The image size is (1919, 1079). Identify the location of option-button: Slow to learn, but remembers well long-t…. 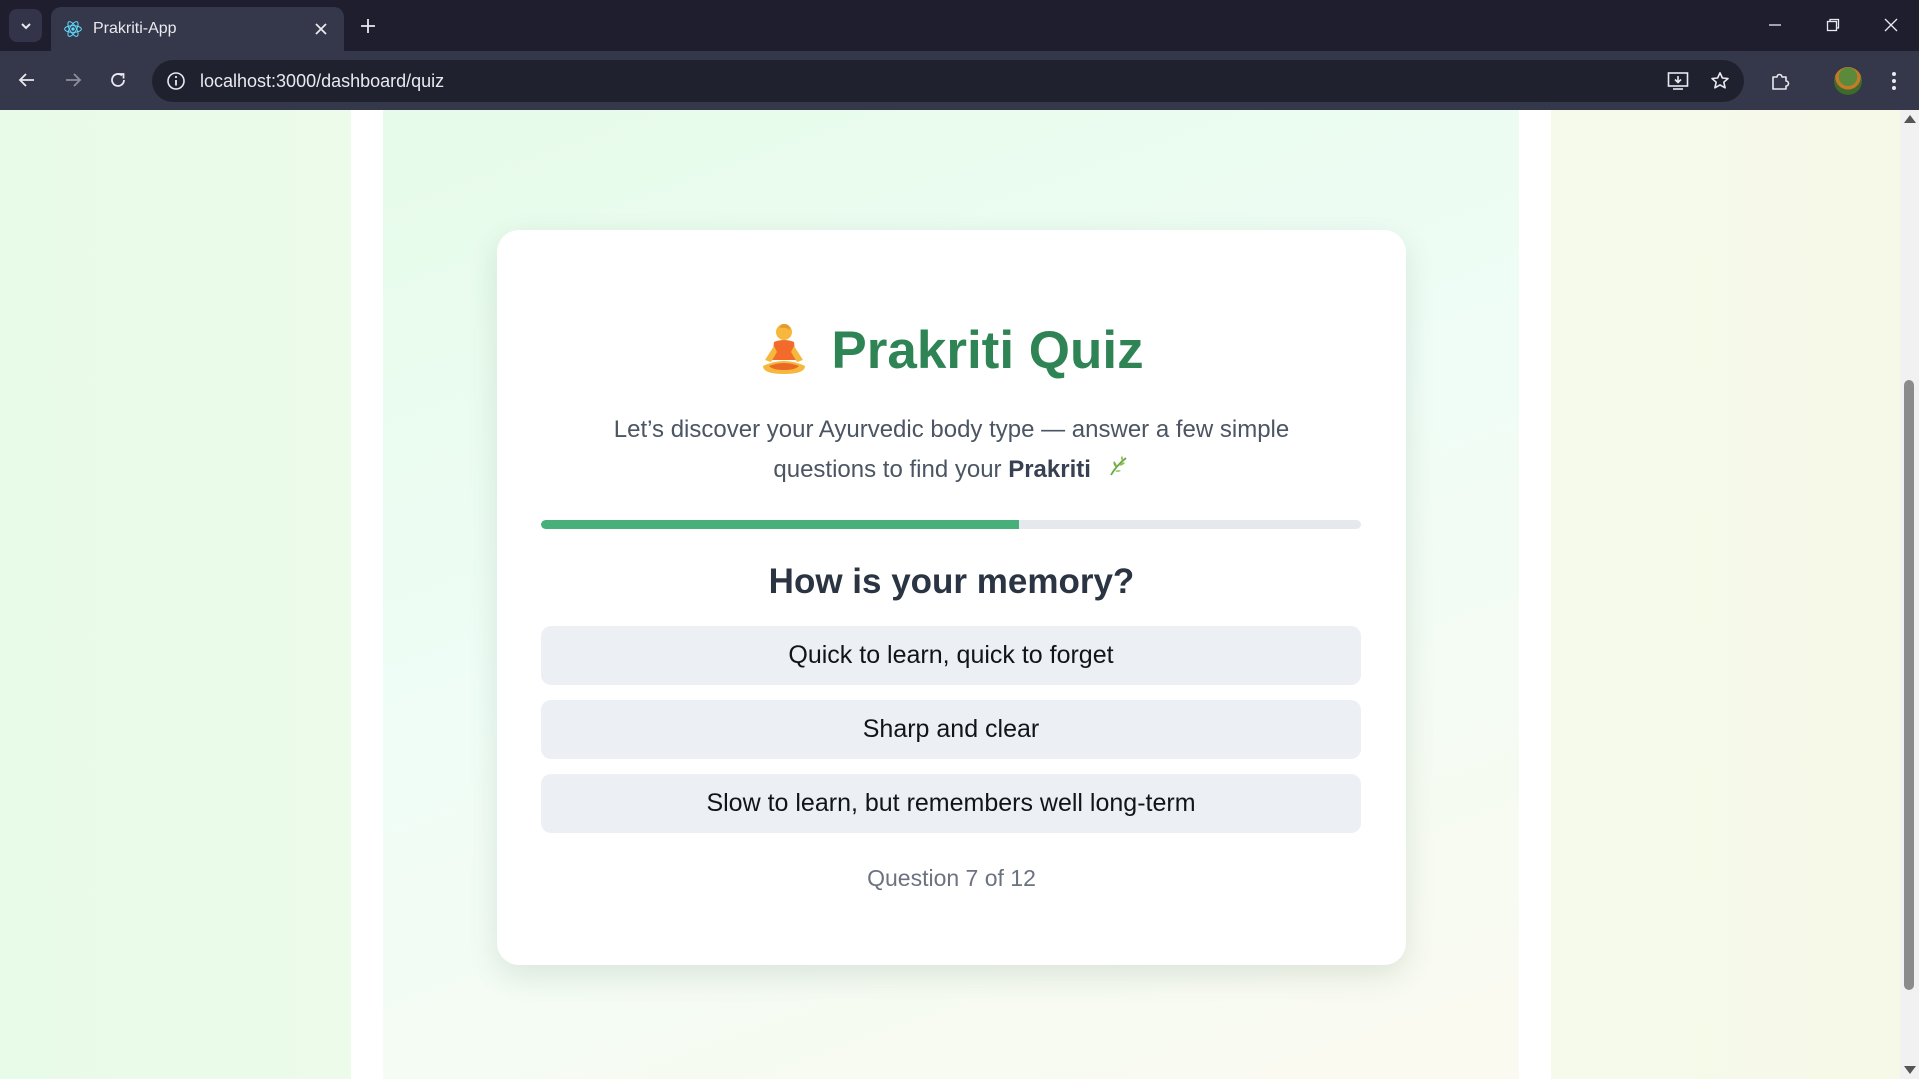
(951, 803).